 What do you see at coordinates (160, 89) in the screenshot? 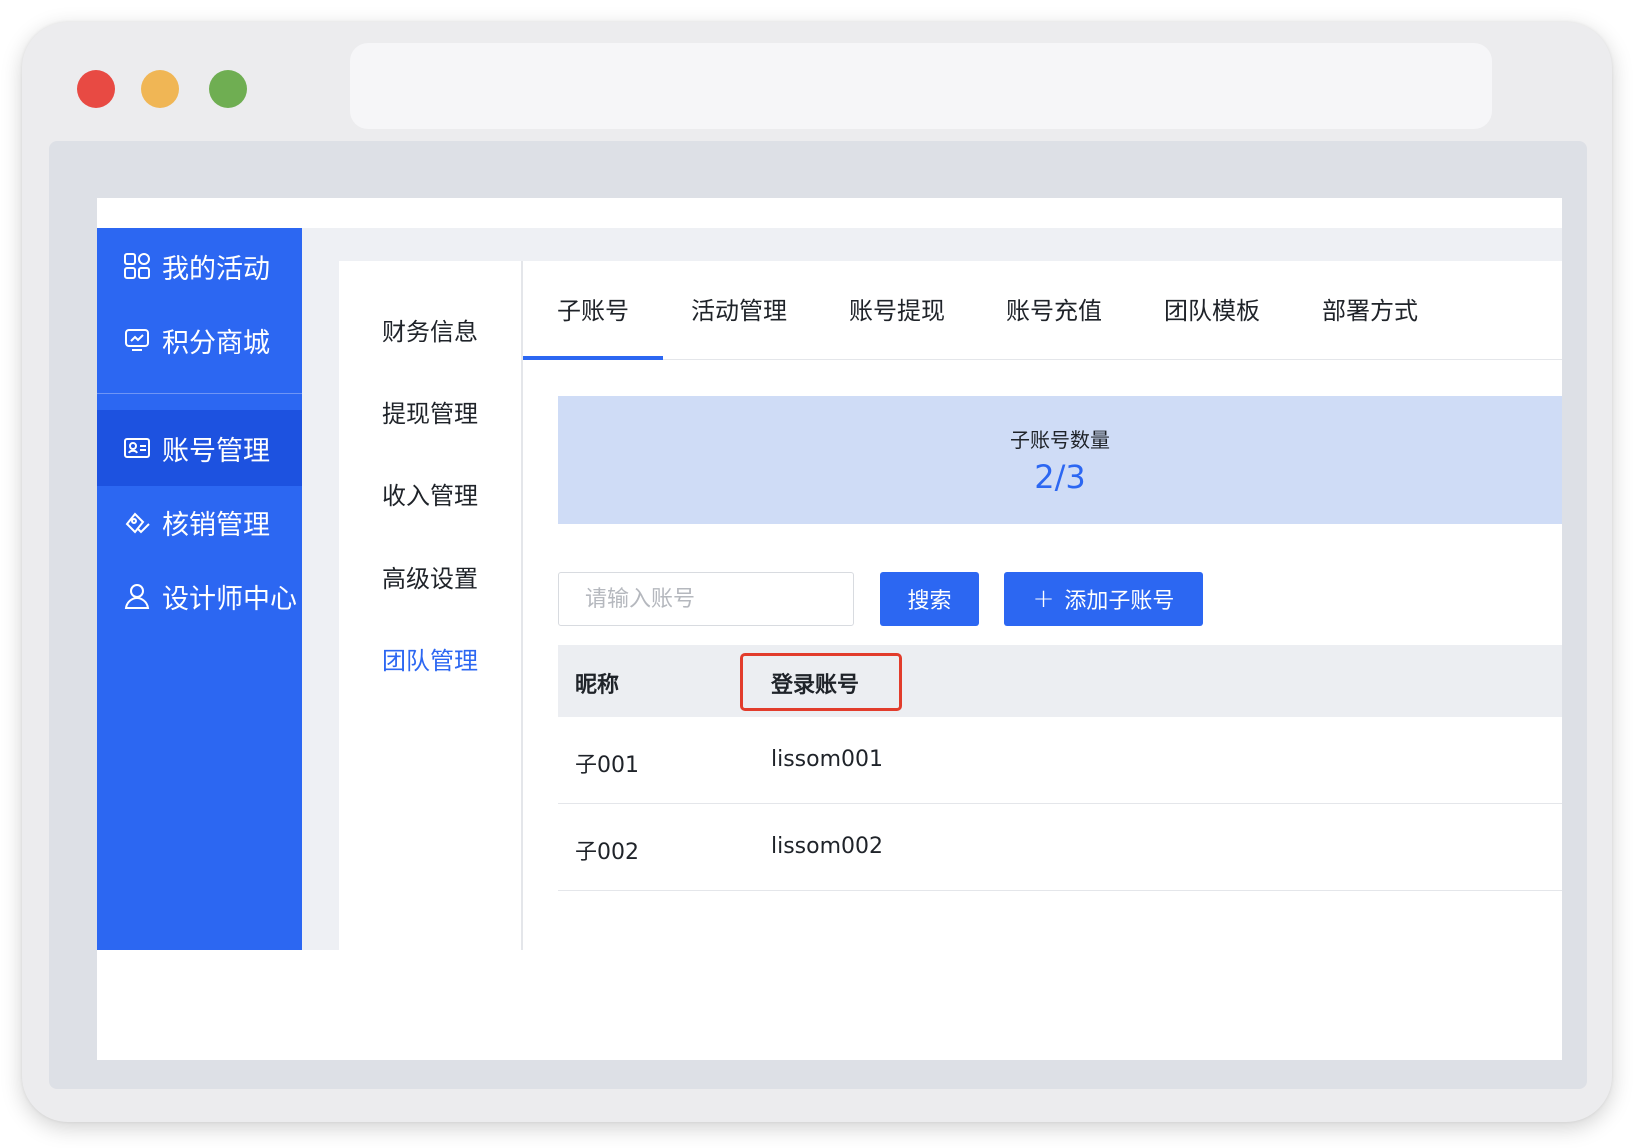
I see `window-minimize-button` at bounding box center [160, 89].